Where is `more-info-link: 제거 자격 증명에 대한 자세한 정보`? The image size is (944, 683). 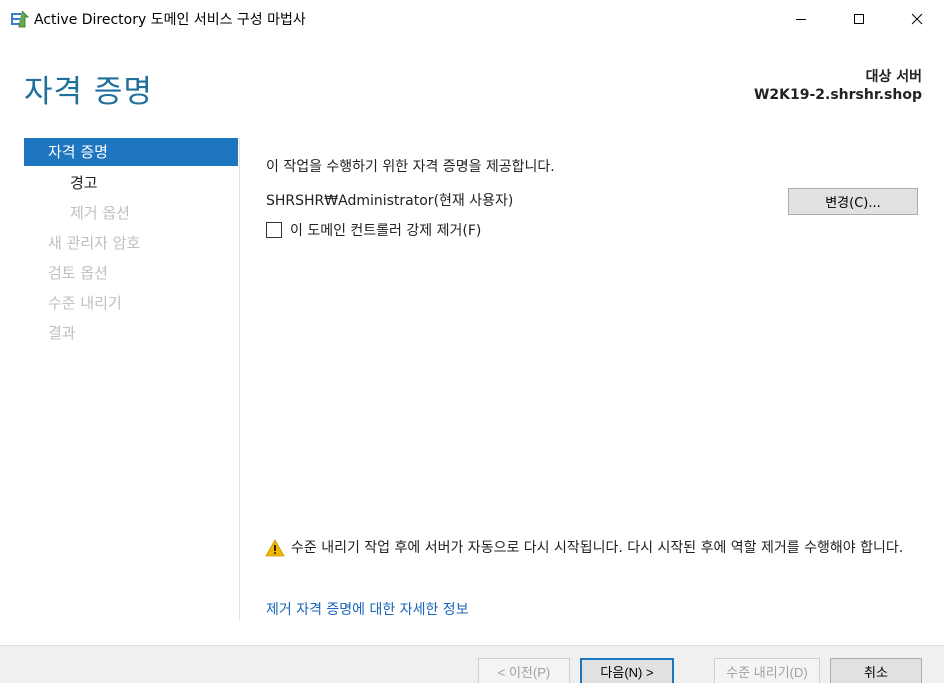 more-info-link: 제거 자격 증명에 대한 자세한 정보 is located at coordinates (367, 609).